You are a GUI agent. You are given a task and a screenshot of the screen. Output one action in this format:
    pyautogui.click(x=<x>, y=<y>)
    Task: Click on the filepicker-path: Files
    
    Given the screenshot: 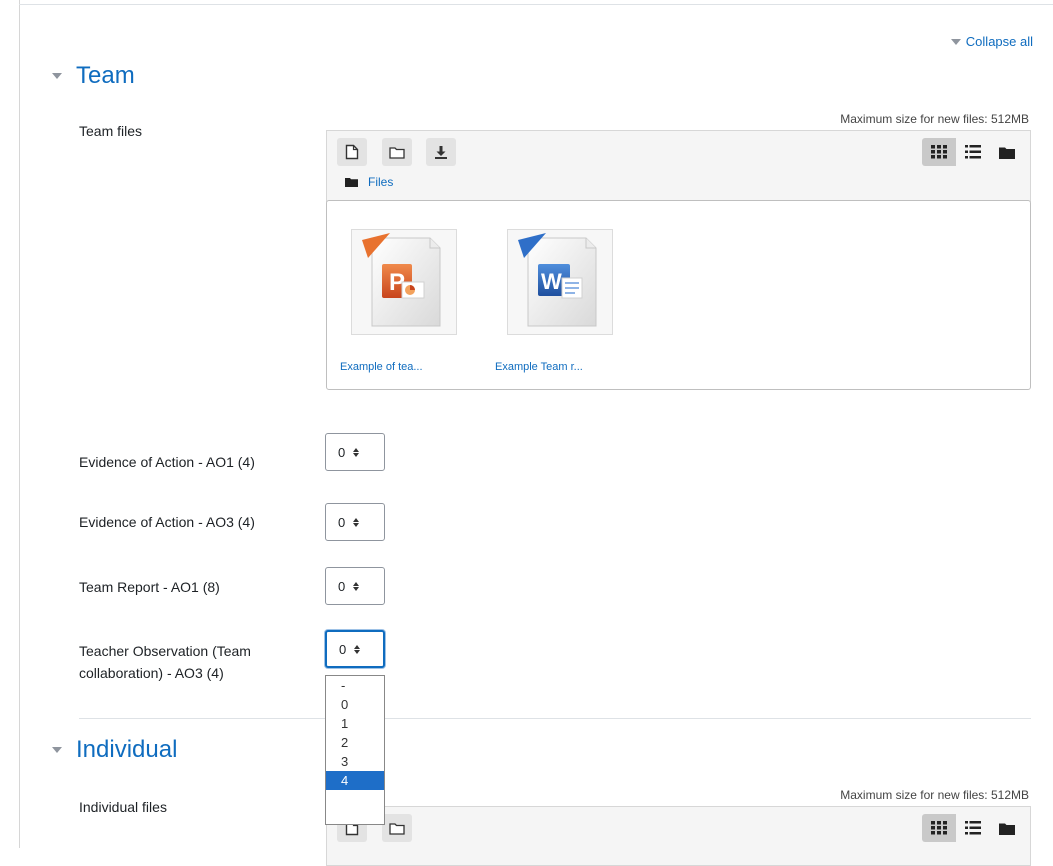 What is the action you would take?
    pyautogui.click(x=369, y=182)
    